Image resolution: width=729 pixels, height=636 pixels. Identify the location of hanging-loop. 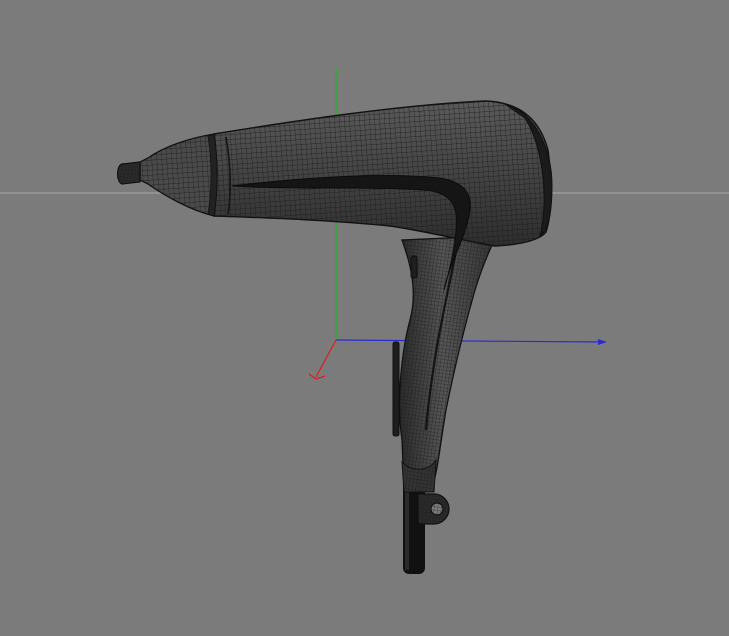
(433, 509).